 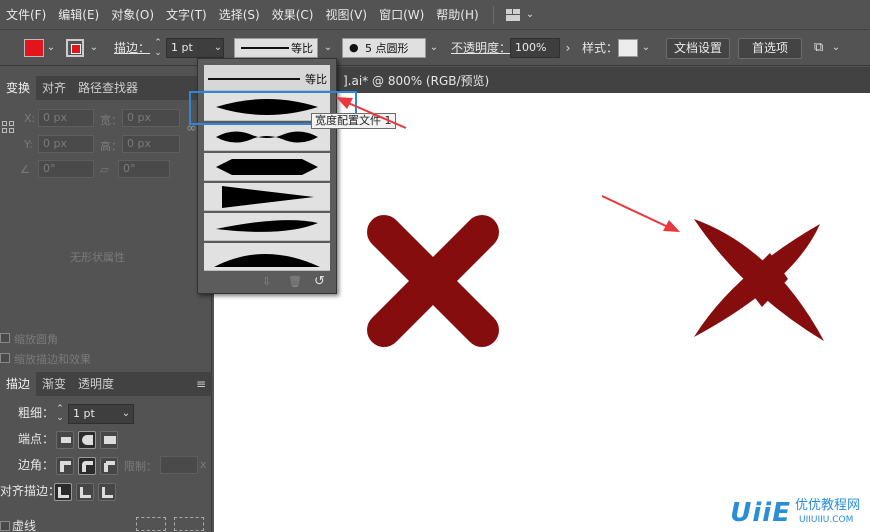 What do you see at coordinates (18, 88) in the screenshot?
I see `tab-transform: 变换` at bounding box center [18, 88].